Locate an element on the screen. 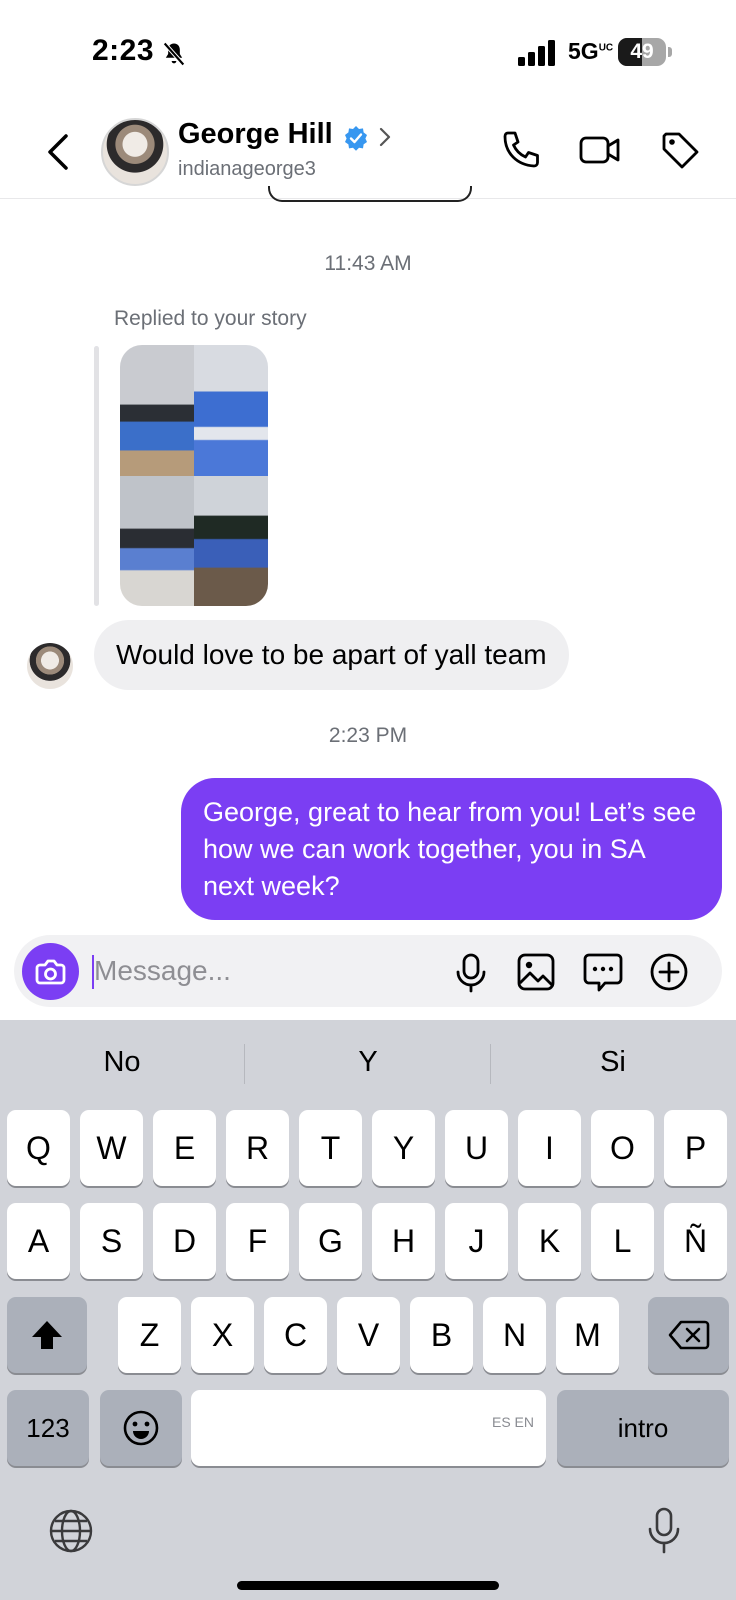 Image resolution: width=736 pixels, height=1600 pixels. emoji-key is located at coordinates (141, 1428).